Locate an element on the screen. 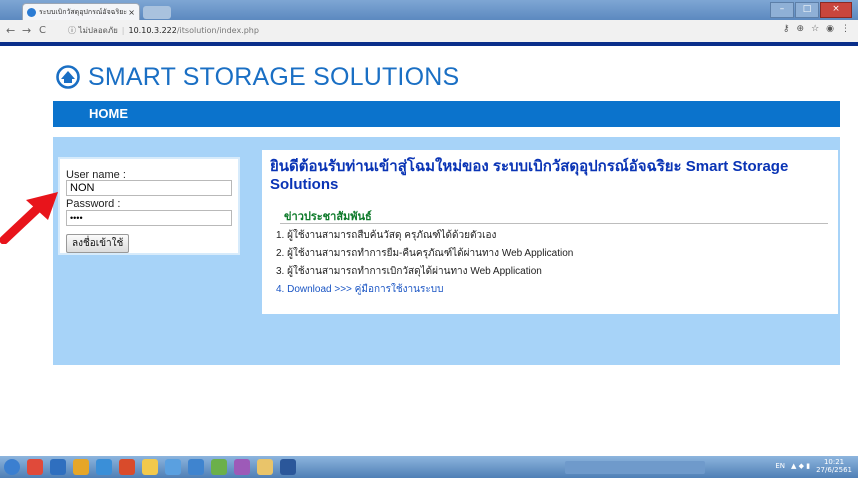 This screenshot has width=858, height=478. password-input: •••• is located at coordinates (149, 218).